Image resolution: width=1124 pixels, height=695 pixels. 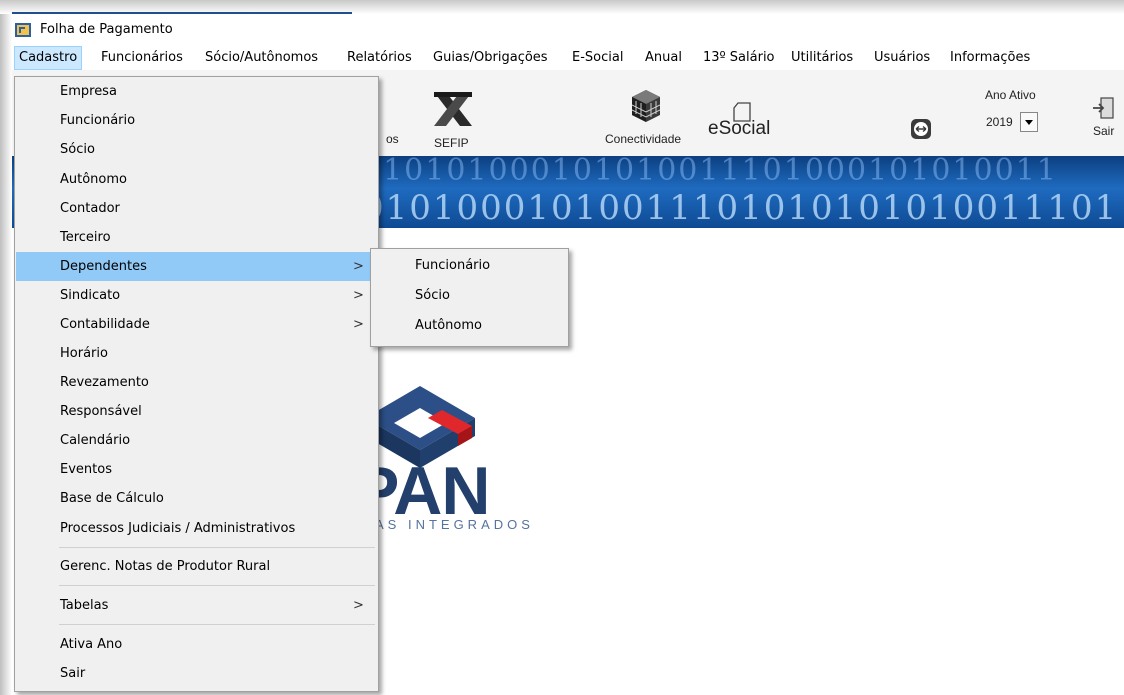 I want to click on remote-access-icon, so click(x=921, y=129).